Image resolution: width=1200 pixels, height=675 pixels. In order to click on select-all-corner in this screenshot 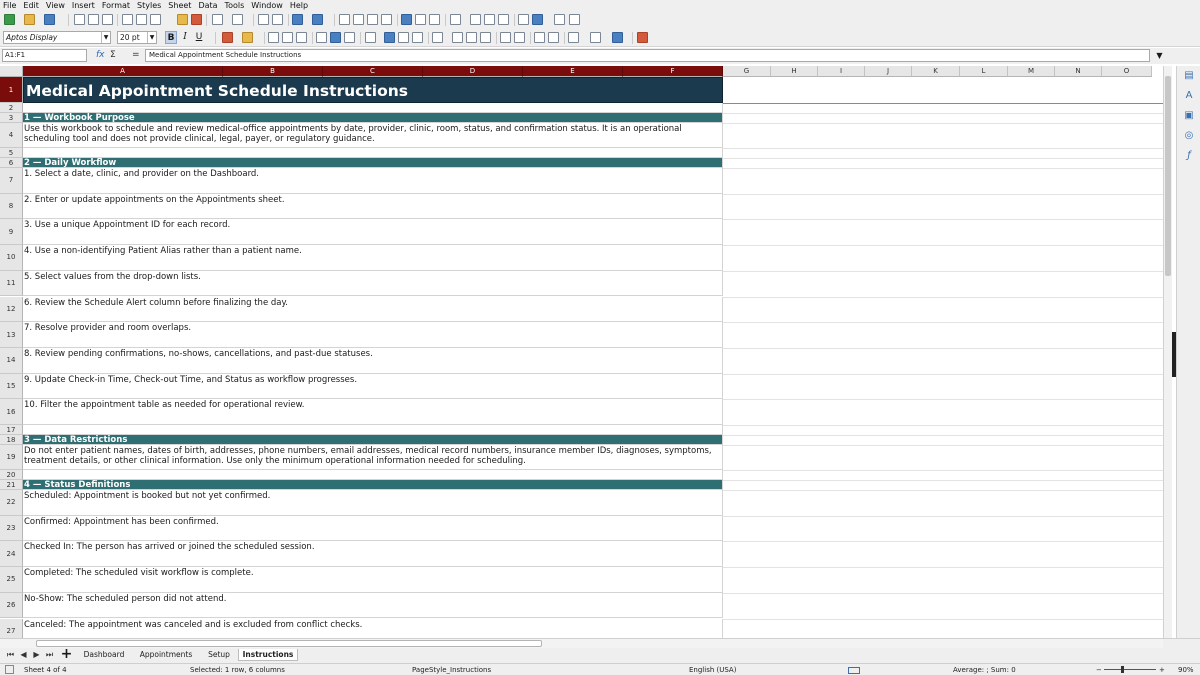, I will do `click(11, 71)`.